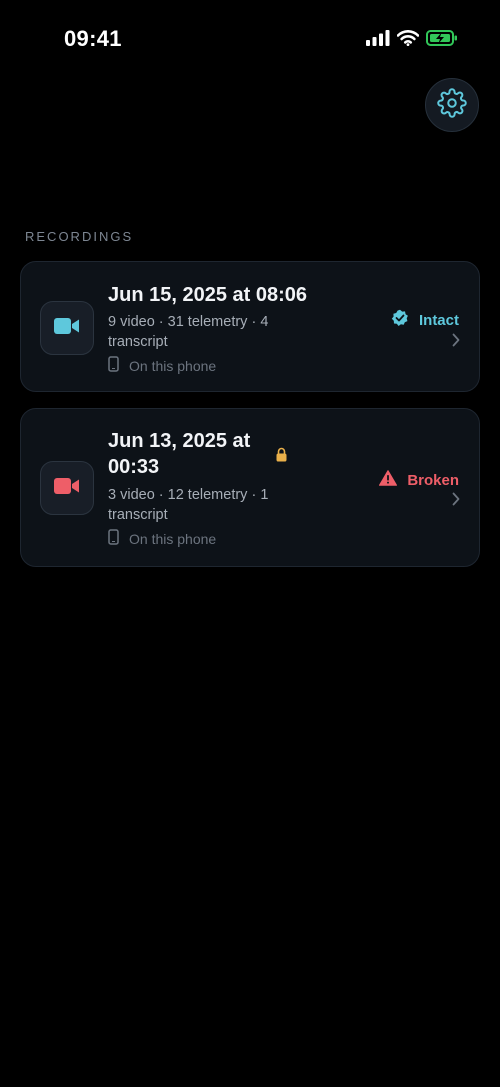  What do you see at coordinates (179, 454) in the screenshot?
I see `recording-title: Jun 13, 2025 at 00:33` at bounding box center [179, 454].